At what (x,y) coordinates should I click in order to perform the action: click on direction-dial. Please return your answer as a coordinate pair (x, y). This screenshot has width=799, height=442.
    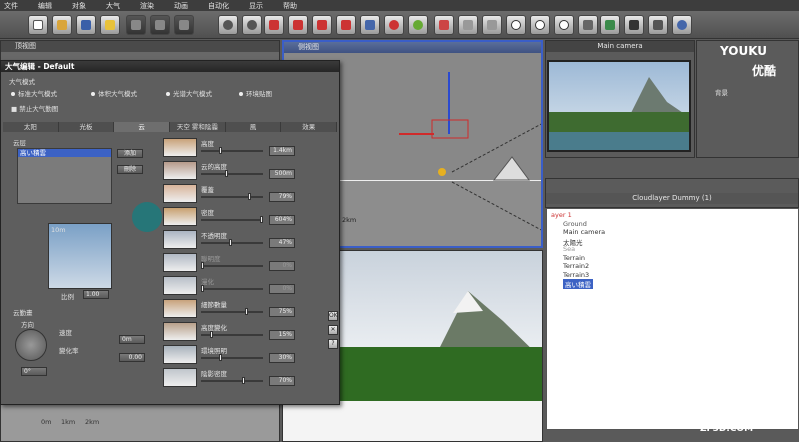
    Looking at the image, I should click on (31, 345).